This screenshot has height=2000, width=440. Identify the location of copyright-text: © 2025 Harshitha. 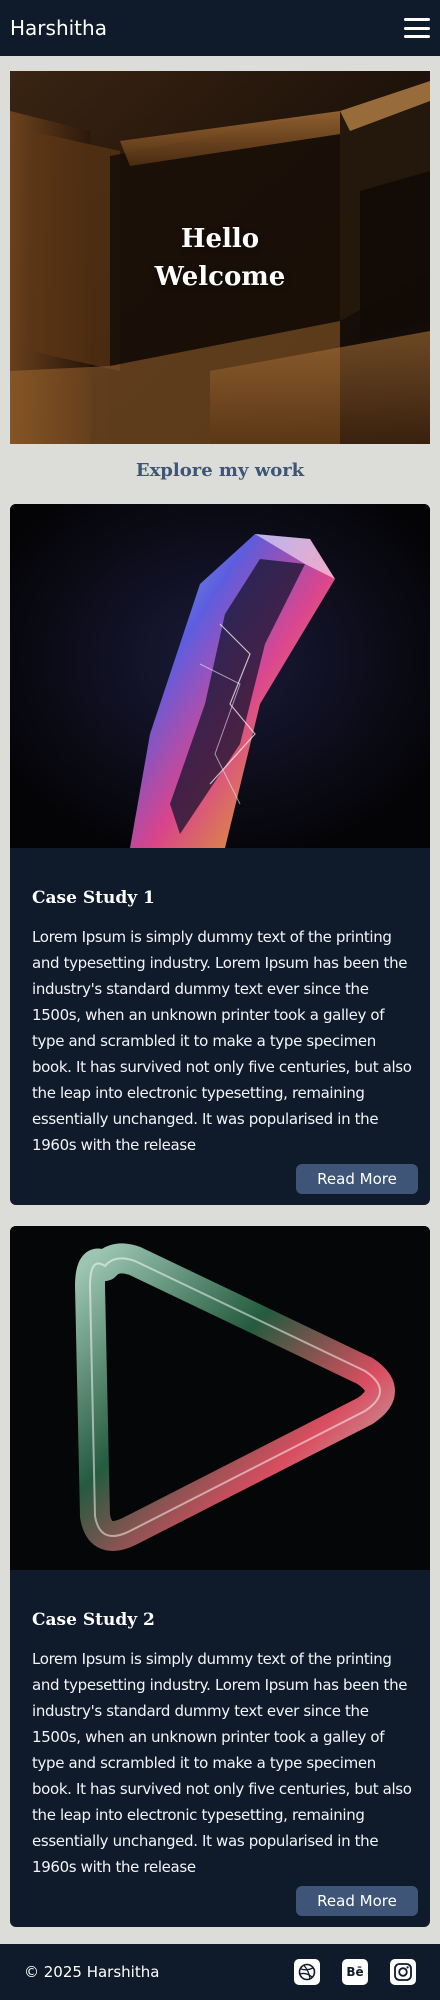
(92, 1972).